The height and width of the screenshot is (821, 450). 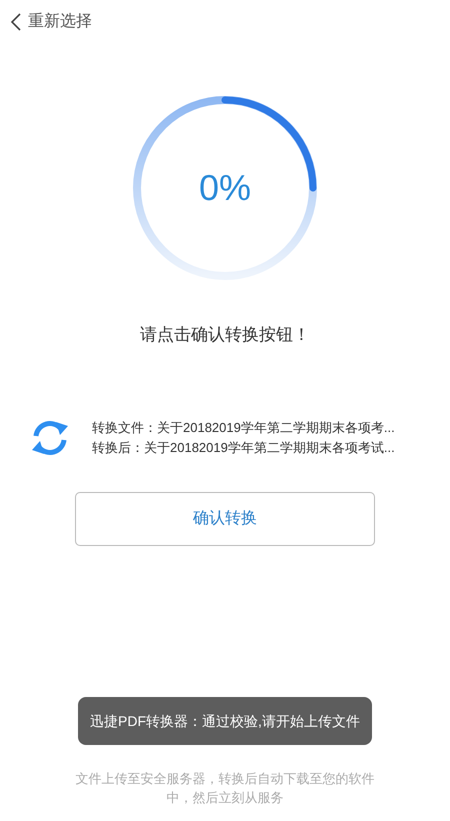 What do you see at coordinates (51, 22) in the screenshot?
I see `back-button: 重新选择` at bounding box center [51, 22].